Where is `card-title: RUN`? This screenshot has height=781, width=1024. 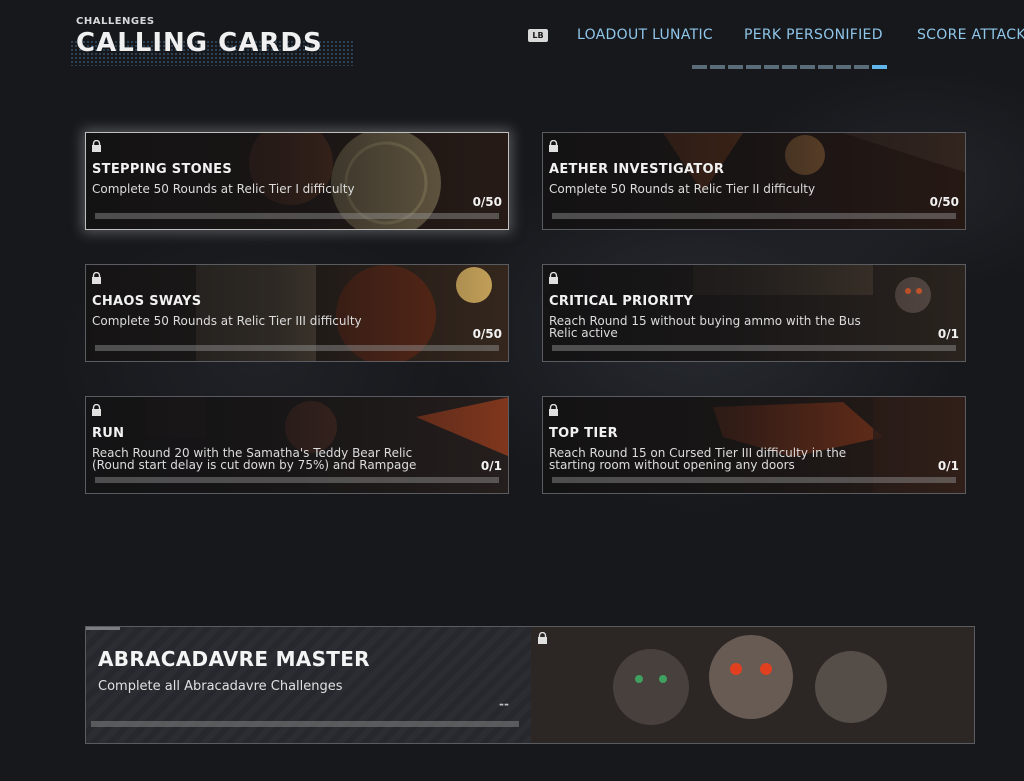
card-title: RUN is located at coordinates (108, 433).